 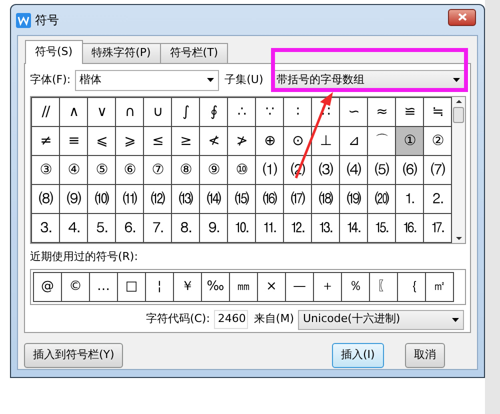 What do you see at coordinates (146, 80) in the screenshot?
I see `font-dropdown: 楷体` at bounding box center [146, 80].